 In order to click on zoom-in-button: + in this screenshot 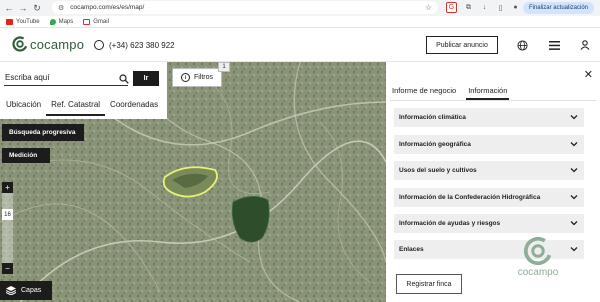, I will do `click(7, 187)`.